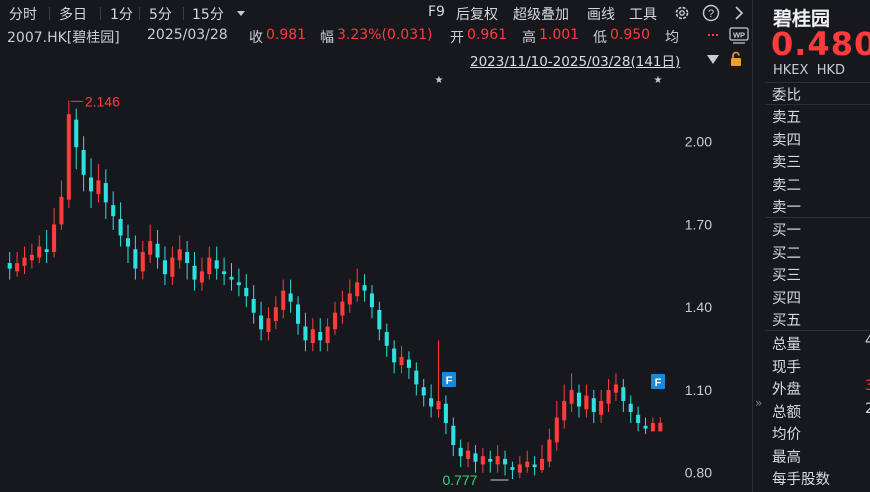 The height and width of the screenshot is (492, 870). What do you see at coordinates (23, 14) in the screenshot?
I see `tab-intraday: 分时` at bounding box center [23, 14].